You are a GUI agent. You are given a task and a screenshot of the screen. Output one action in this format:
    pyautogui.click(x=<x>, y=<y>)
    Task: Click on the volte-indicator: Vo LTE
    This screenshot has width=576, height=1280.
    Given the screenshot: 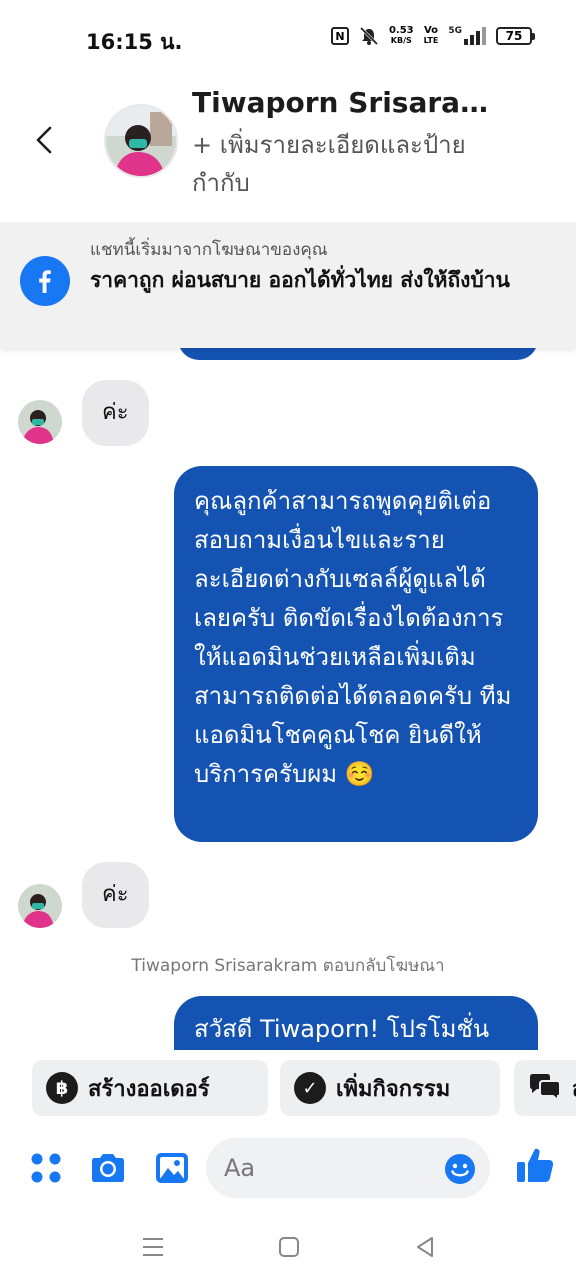 What is the action you would take?
    pyautogui.click(x=431, y=36)
    